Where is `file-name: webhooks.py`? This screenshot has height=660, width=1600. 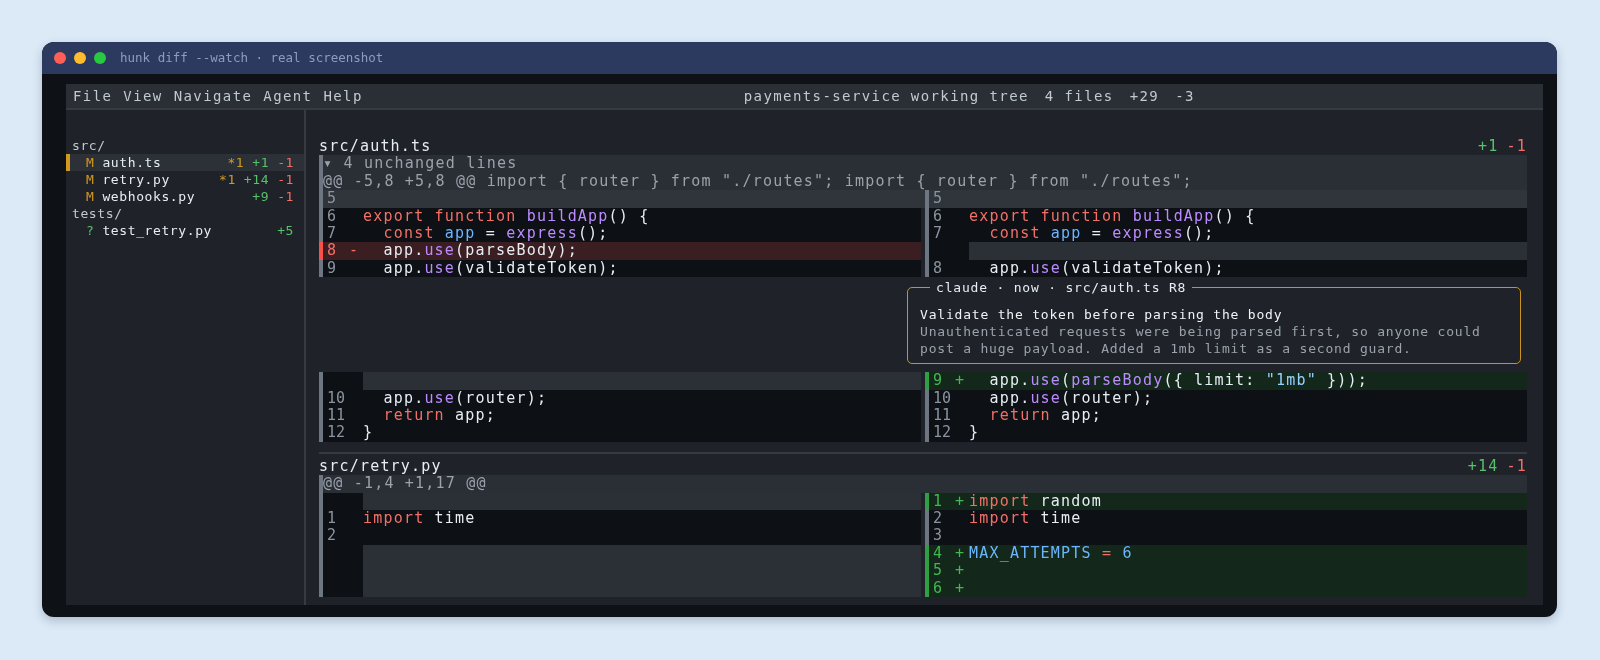 file-name: webhooks.py is located at coordinates (149, 196).